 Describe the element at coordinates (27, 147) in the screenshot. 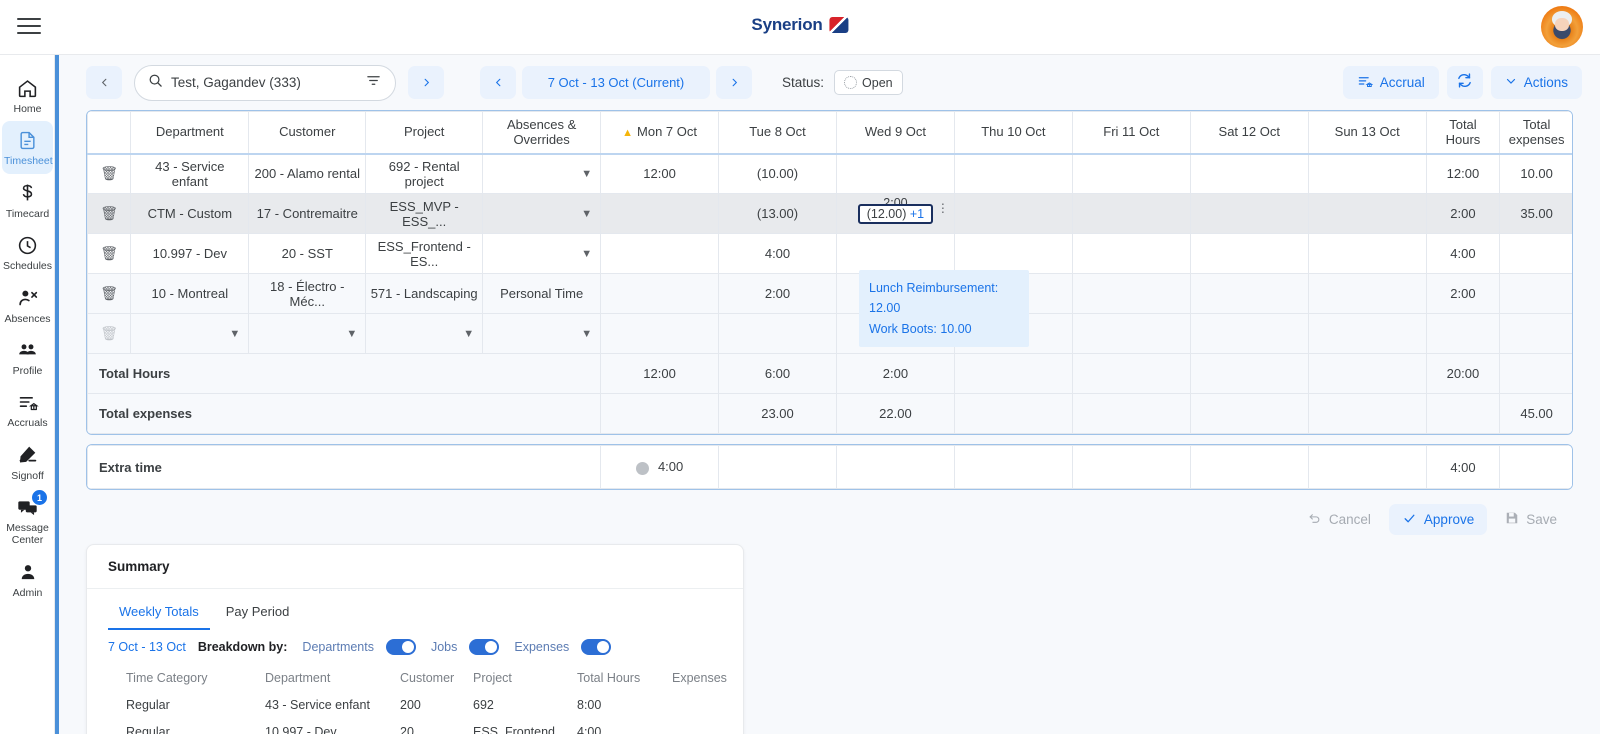

I see `sidebar-item-timesheet: Timesheet` at that location.